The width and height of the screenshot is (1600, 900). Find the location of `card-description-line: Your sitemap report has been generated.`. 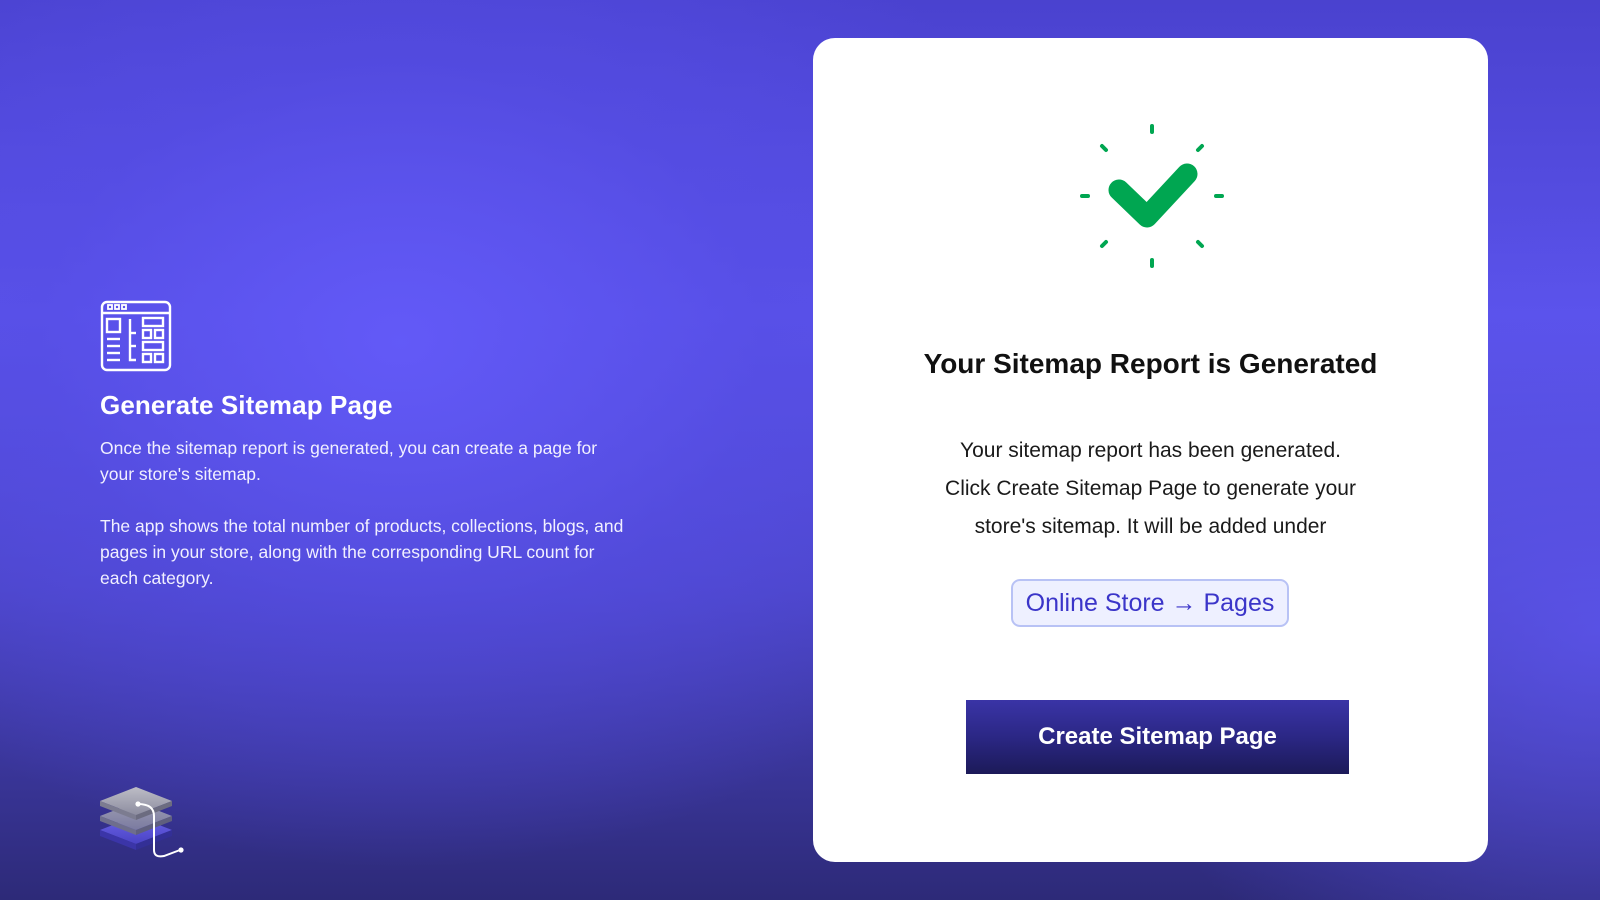

card-description-line: Your sitemap report has been generated. is located at coordinates (1150, 450).